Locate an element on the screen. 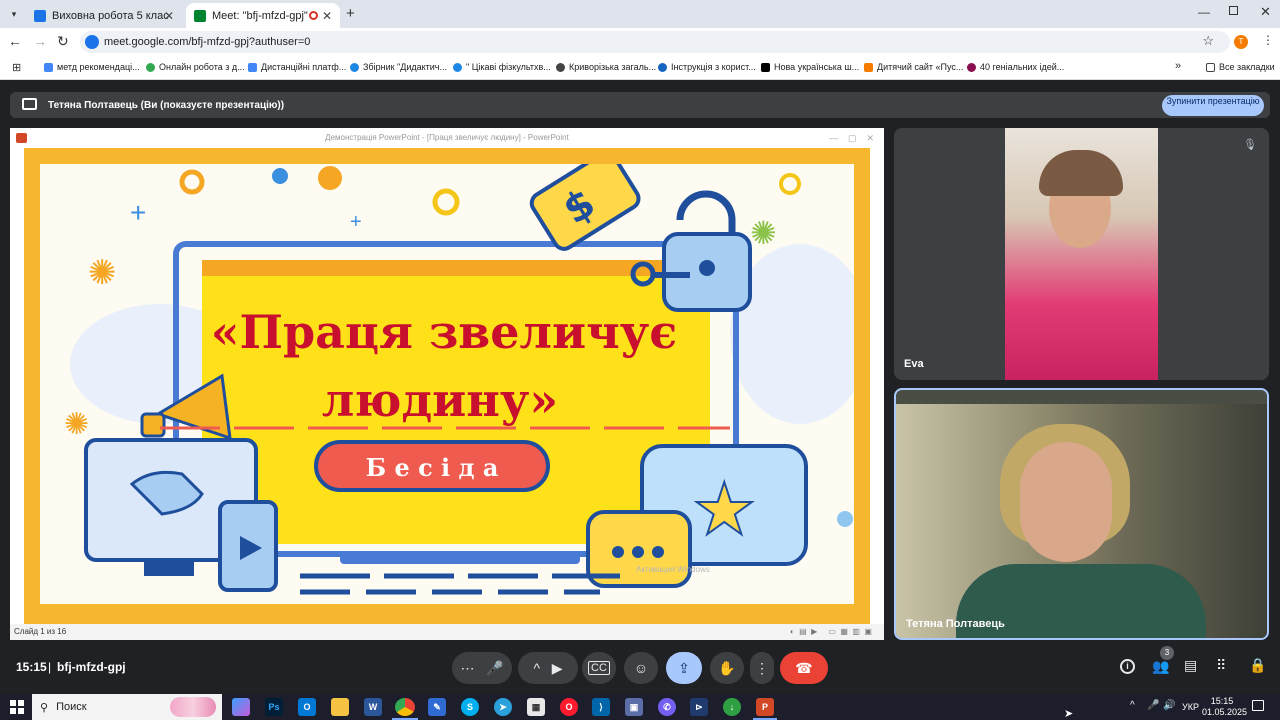 This screenshot has width=1280, height=720. notifications-icon is located at coordinates (1258, 705).